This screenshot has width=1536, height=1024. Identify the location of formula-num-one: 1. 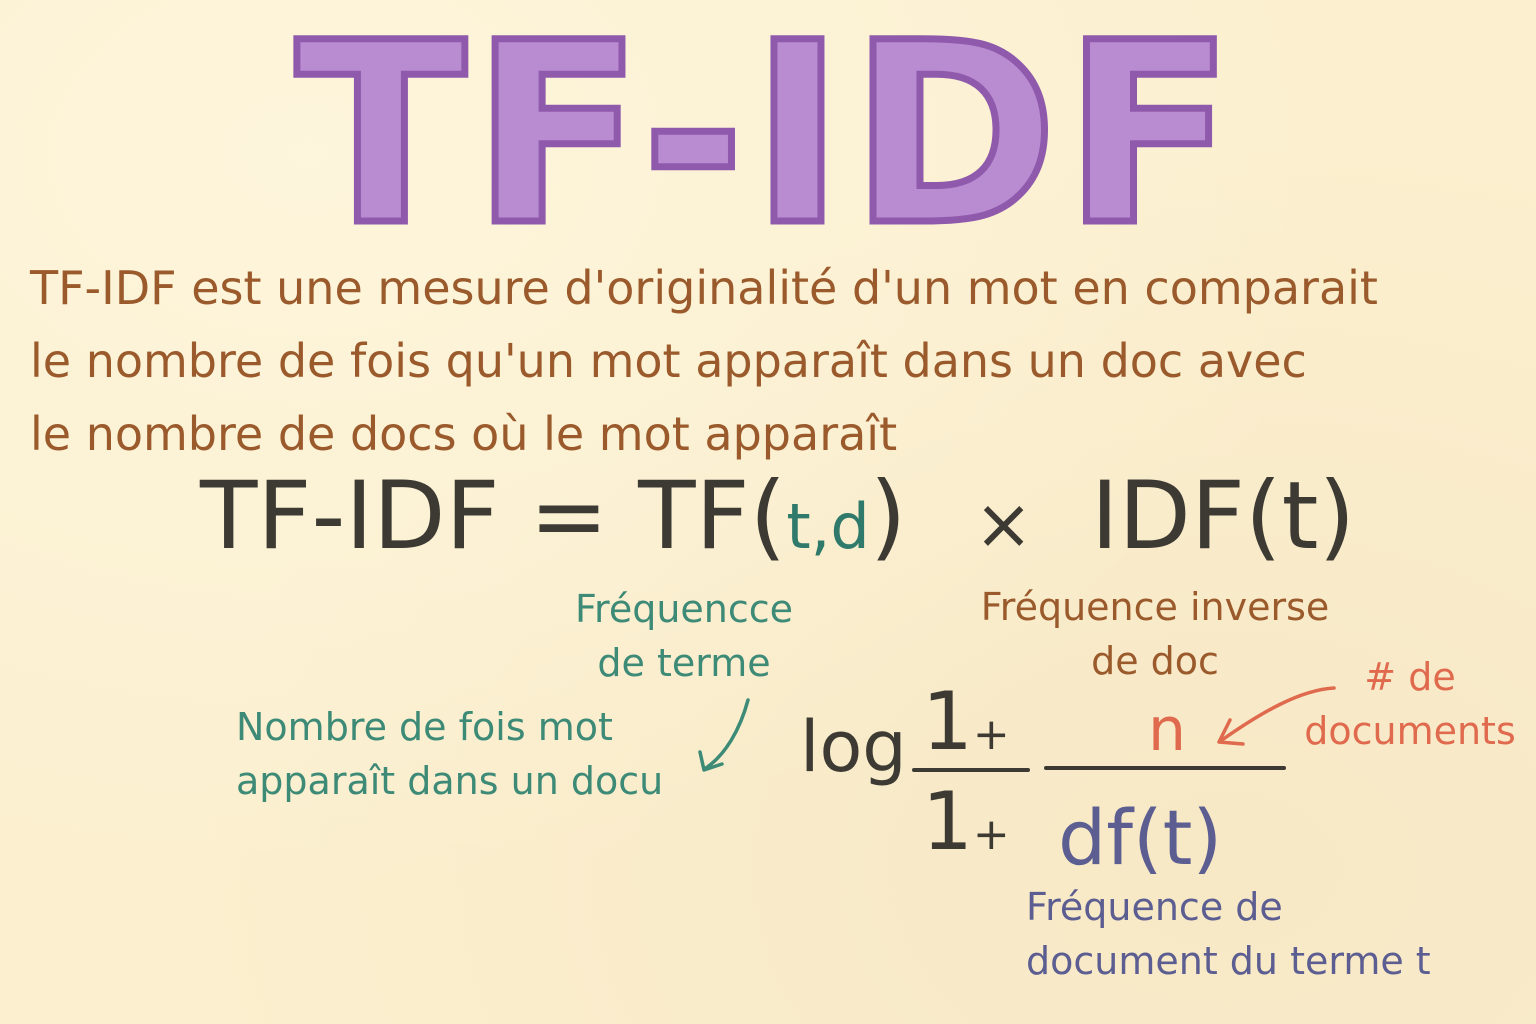
(947, 721).